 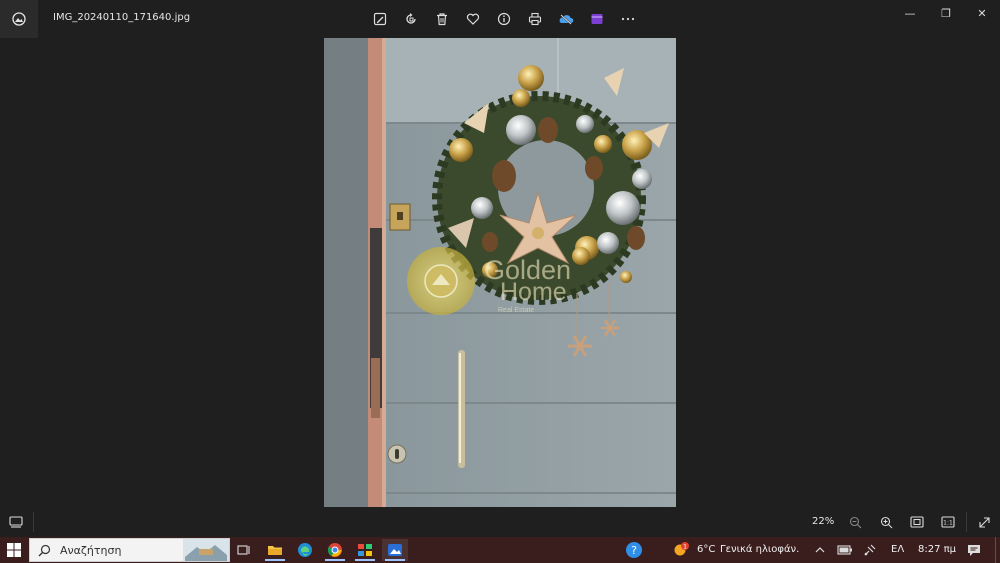 I want to click on show-desktop-divider, so click(x=995, y=550).